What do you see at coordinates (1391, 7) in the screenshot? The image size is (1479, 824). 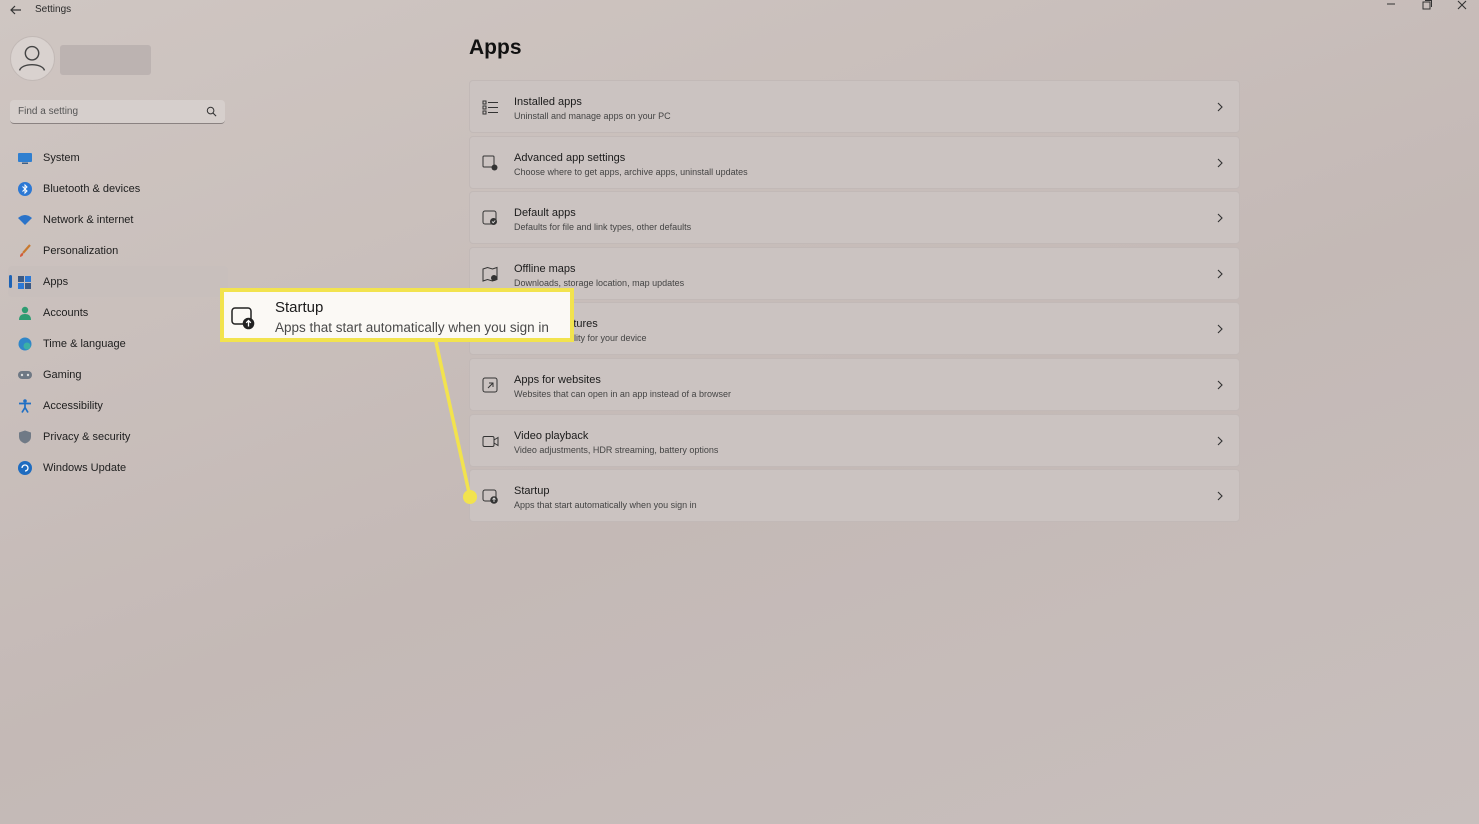 I see `minimize-icon` at bounding box center [1391, 7].